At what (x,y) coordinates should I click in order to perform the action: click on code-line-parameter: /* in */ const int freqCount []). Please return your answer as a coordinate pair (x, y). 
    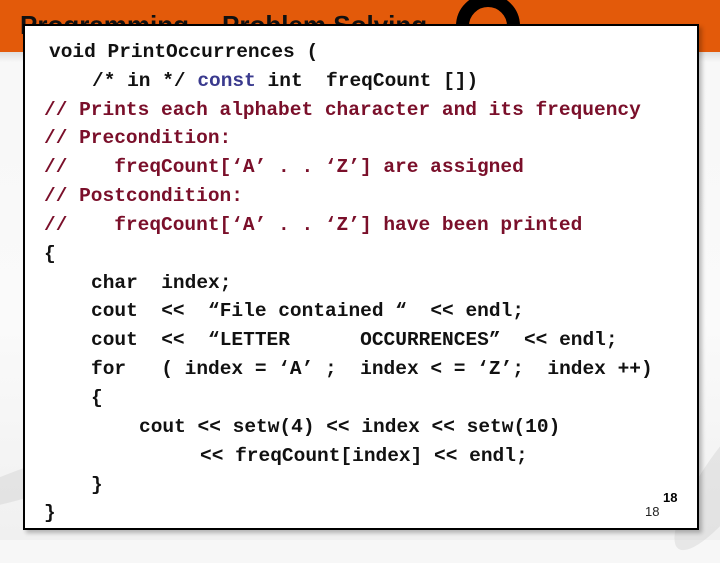
    Looking at the image, I should click on (285, 81).